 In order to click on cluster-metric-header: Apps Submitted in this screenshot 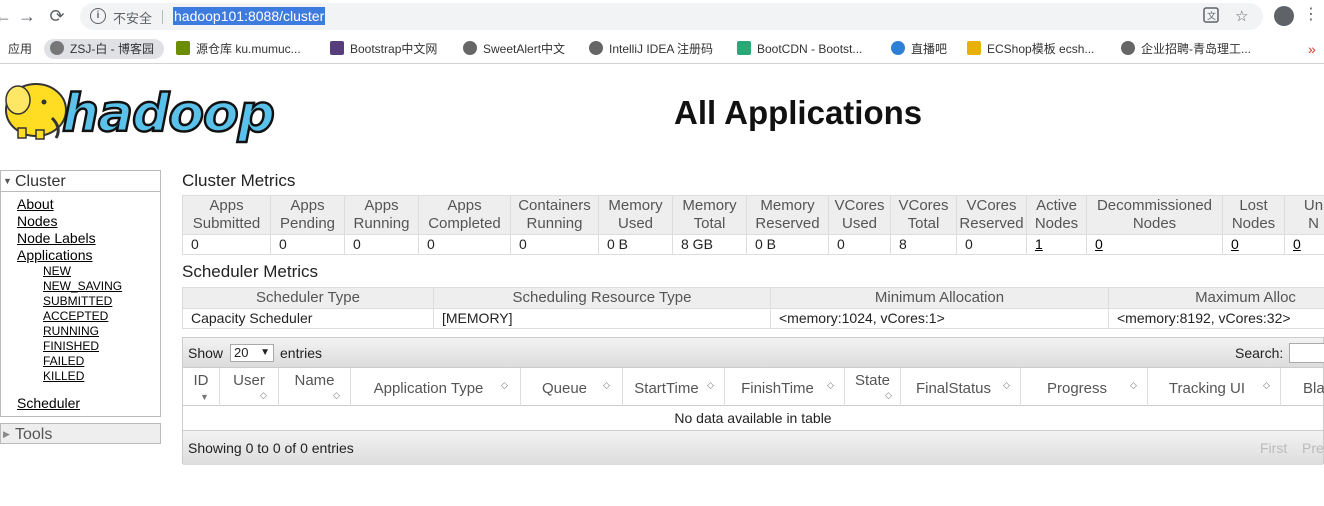, I will do `click(226, 215)`.